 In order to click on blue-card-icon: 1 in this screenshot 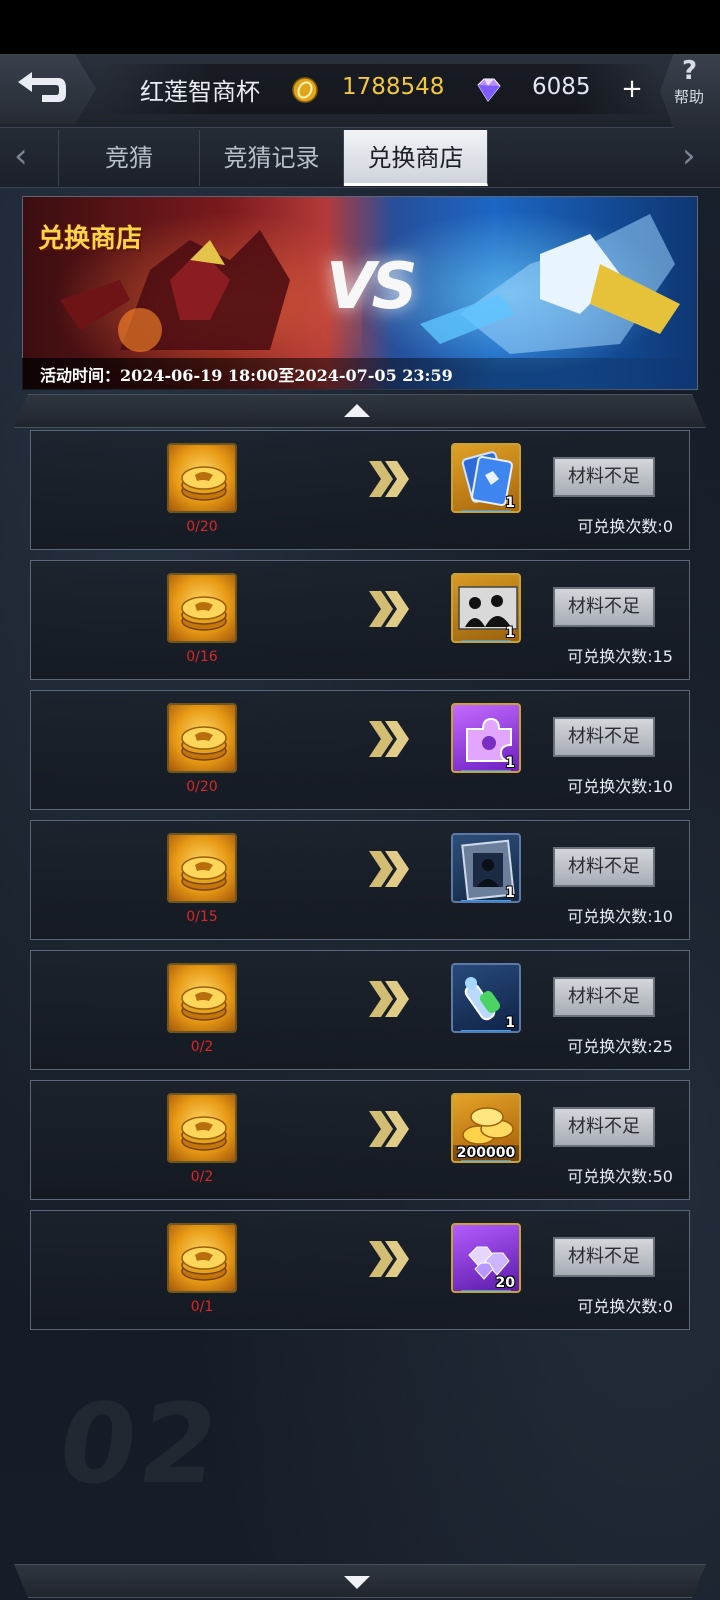, I will do `click(486, 478)`.